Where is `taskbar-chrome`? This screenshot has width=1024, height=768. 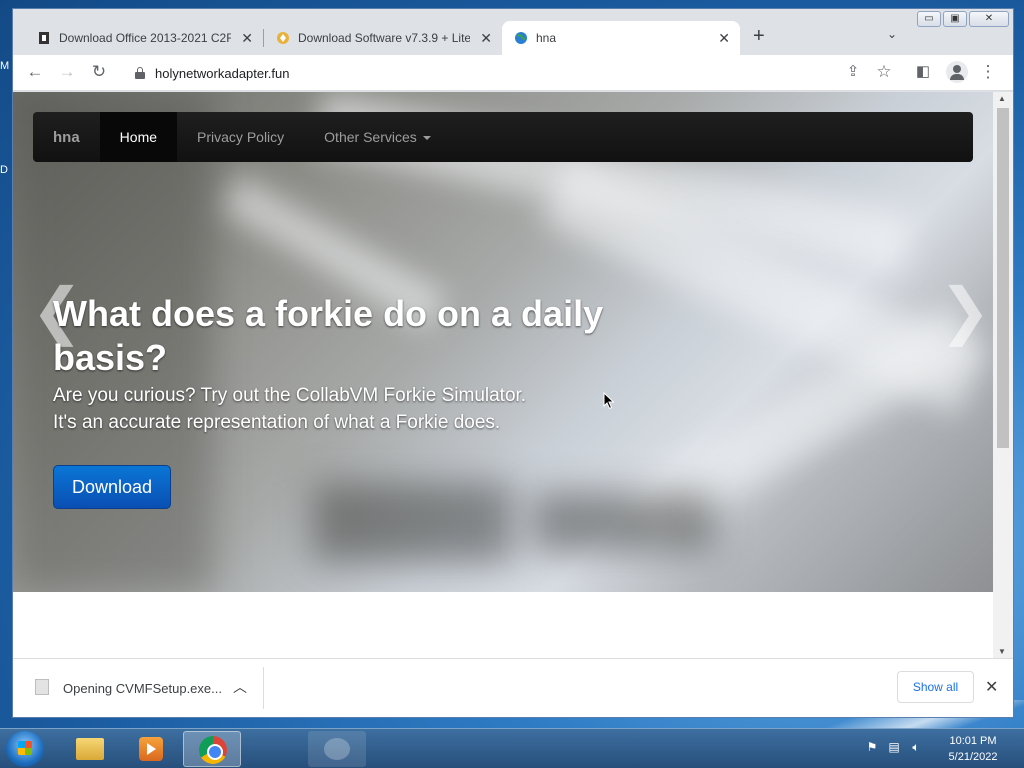 taskbar-chrome is located at coordinates (212, 749).